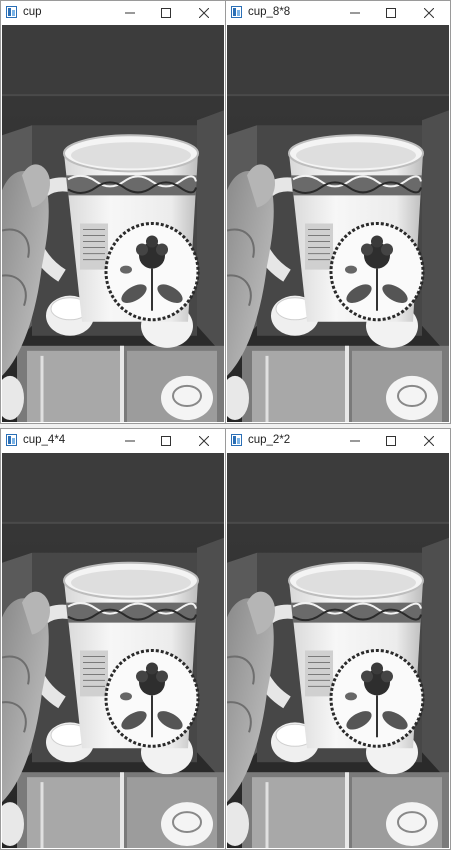  Describe the element at coordinates (269, 440) in the screenshot. I see `window-title: cup_2*2` at that location.